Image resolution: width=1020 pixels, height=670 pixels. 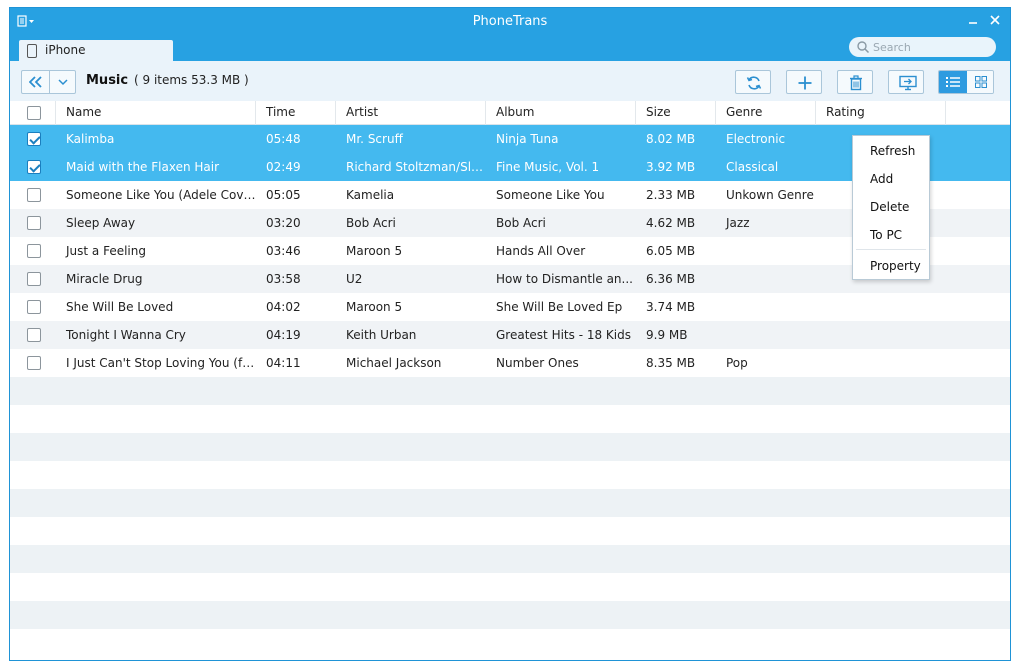 I want to click on close-icon, so click(x=995, y=20).